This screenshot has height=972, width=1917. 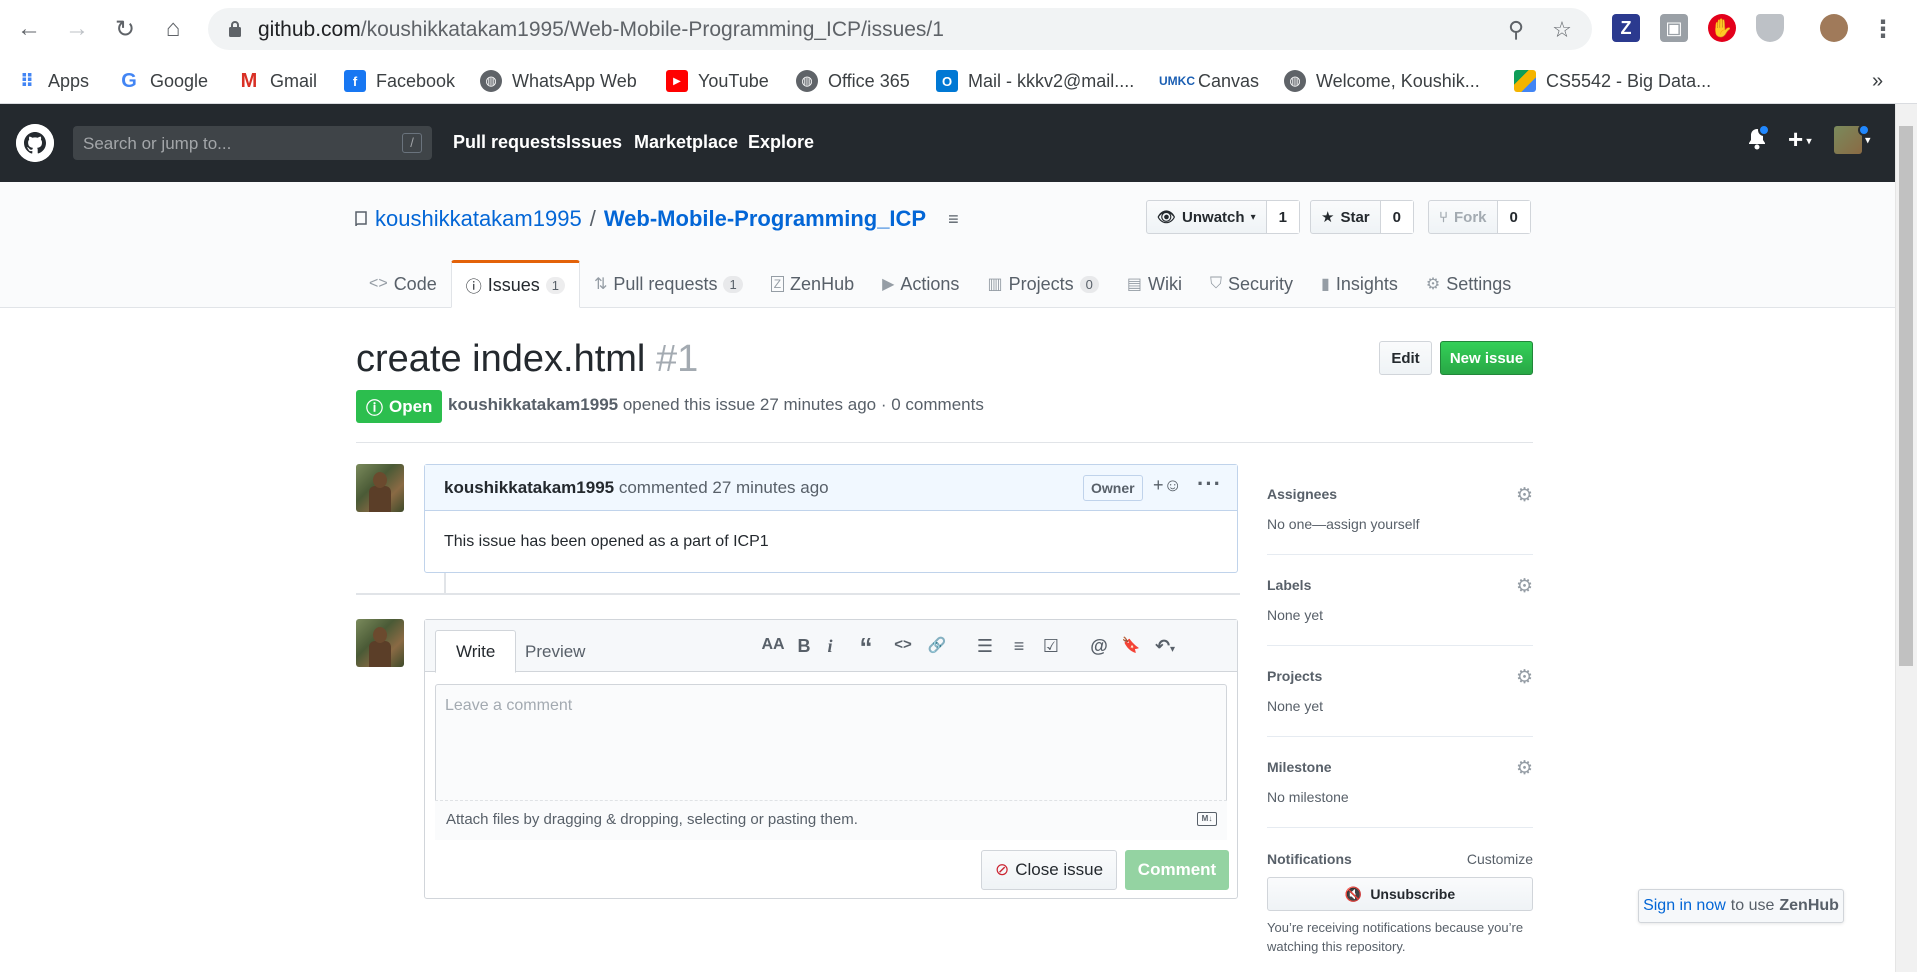 What do you see at coordinates (1479, 217) in the screenshot?
I see `fork-button: ⑂ Fork 0` at bounding box center [1479, 217].